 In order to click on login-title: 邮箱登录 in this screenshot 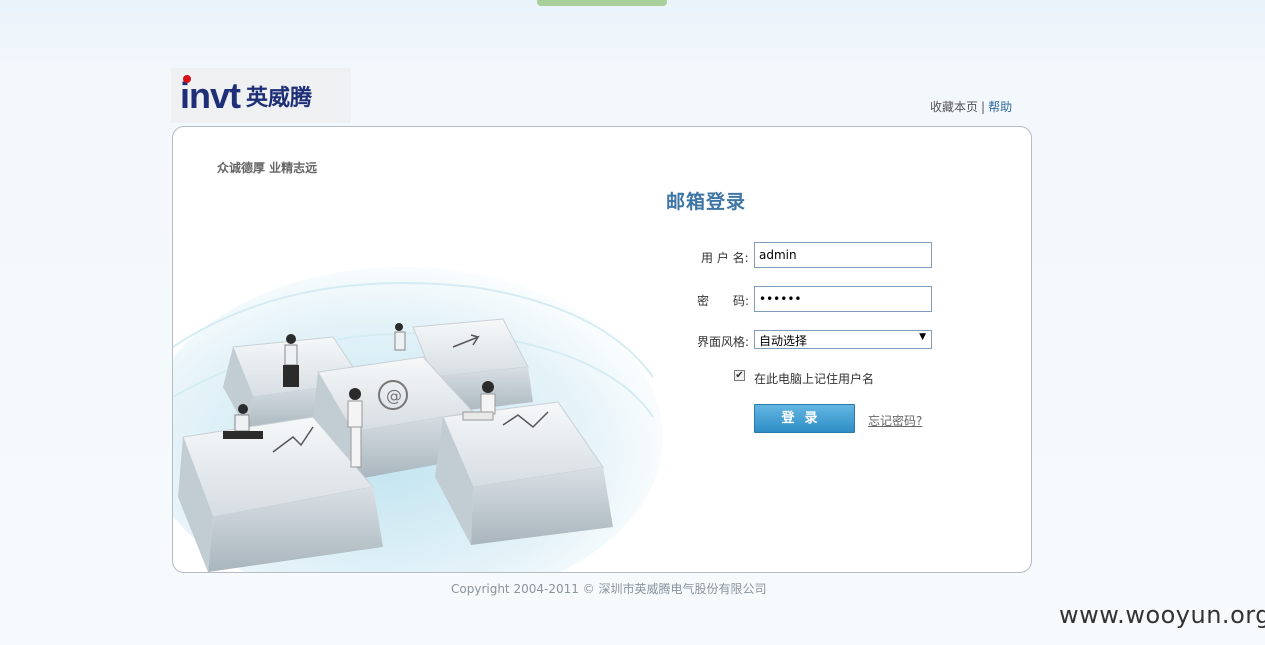, I will do `click(706, 202)`.